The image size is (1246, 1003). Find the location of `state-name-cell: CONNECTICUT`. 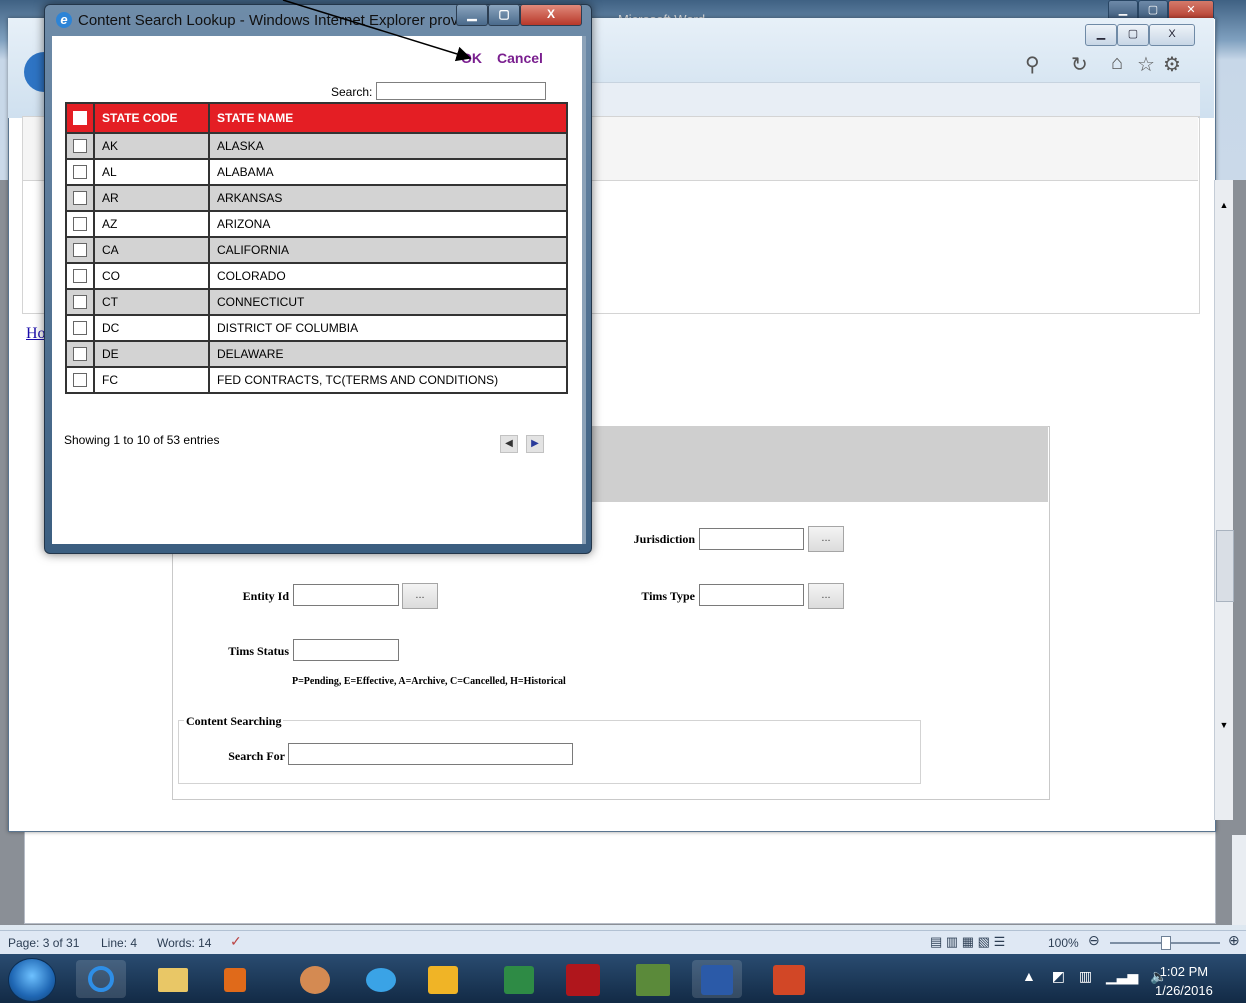

state-name-cell: CONNECTICUT is located at coordinates (388, 302).